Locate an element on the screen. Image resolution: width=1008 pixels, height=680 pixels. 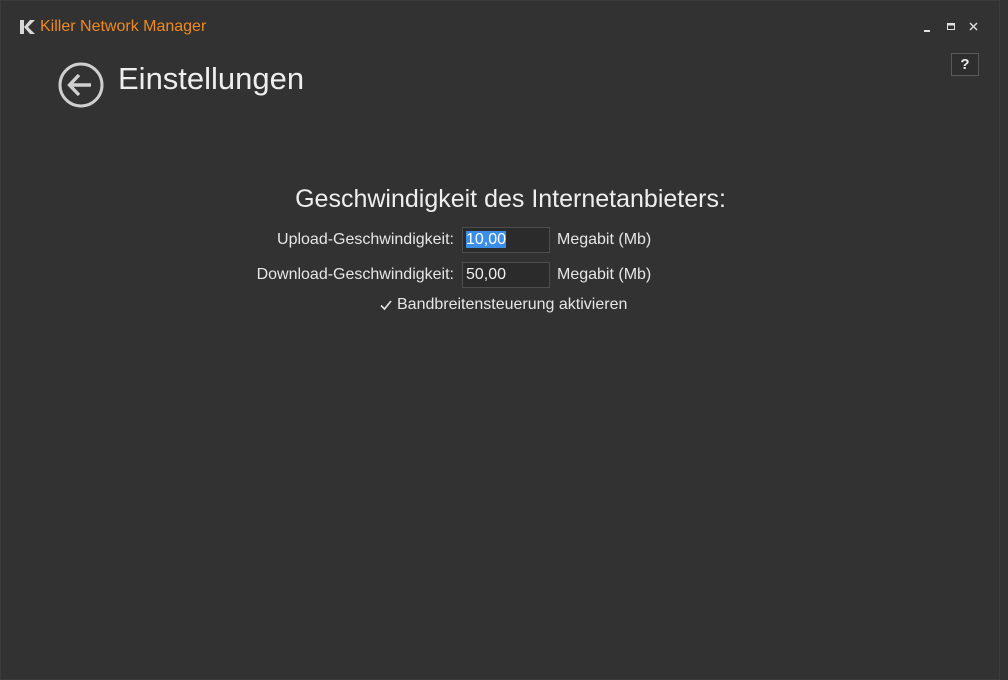
close-icon is located at coordinates (973, 26).